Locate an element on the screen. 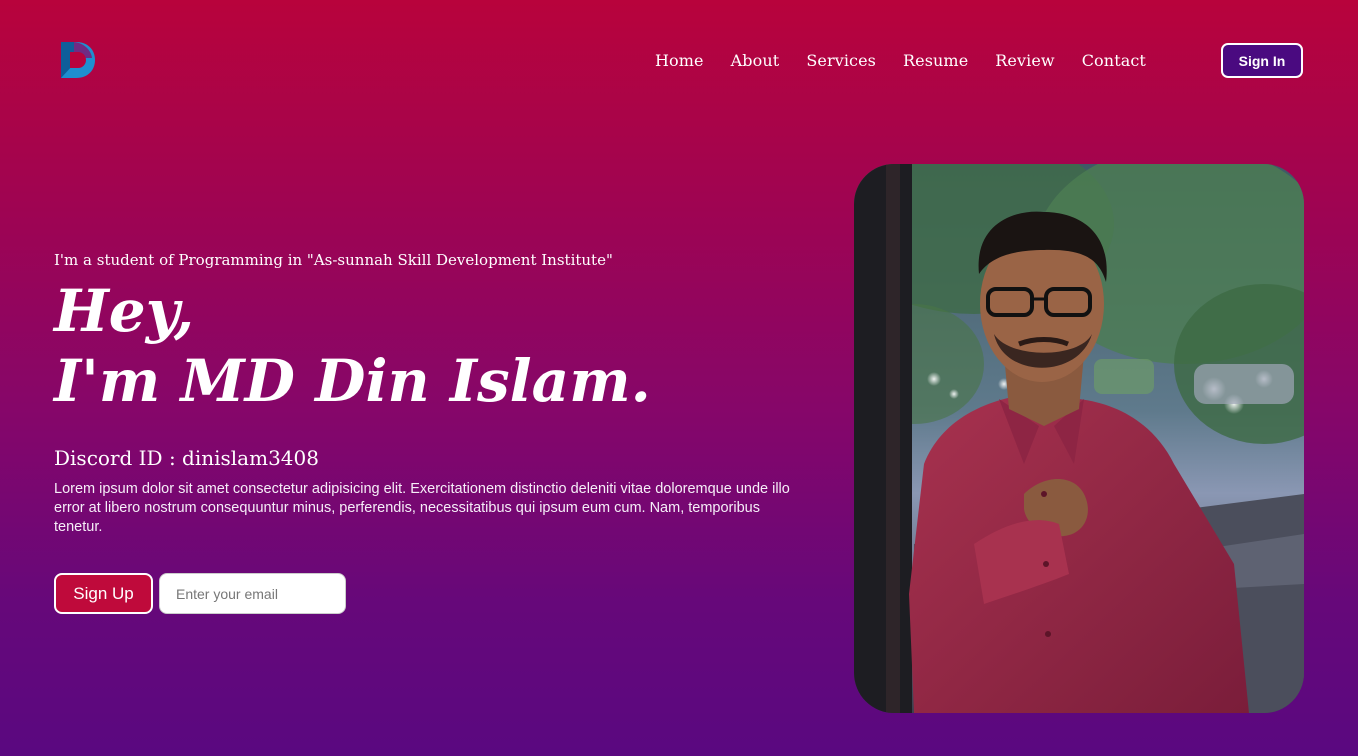  nav-services-link: Services is located at coordinates (841, 61).